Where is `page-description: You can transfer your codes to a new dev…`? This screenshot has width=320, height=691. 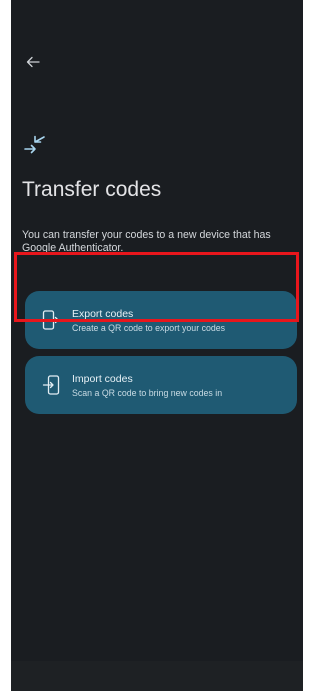
page-description: You can transfer your codes to a new dev… is located at coordinates (146, 241).